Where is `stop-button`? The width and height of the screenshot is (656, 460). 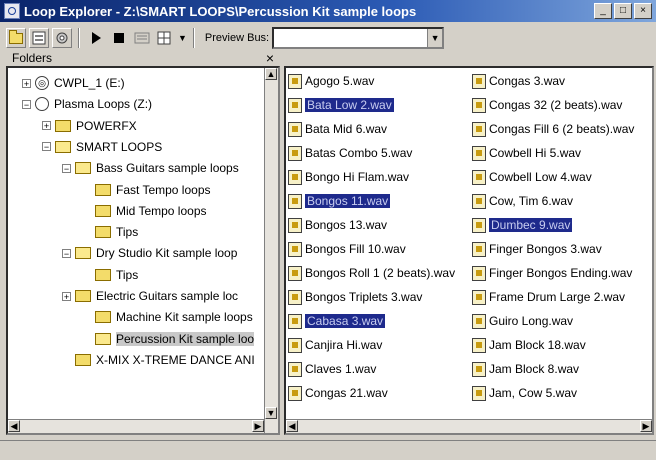 stop-button is located at coordinates (119, 38).